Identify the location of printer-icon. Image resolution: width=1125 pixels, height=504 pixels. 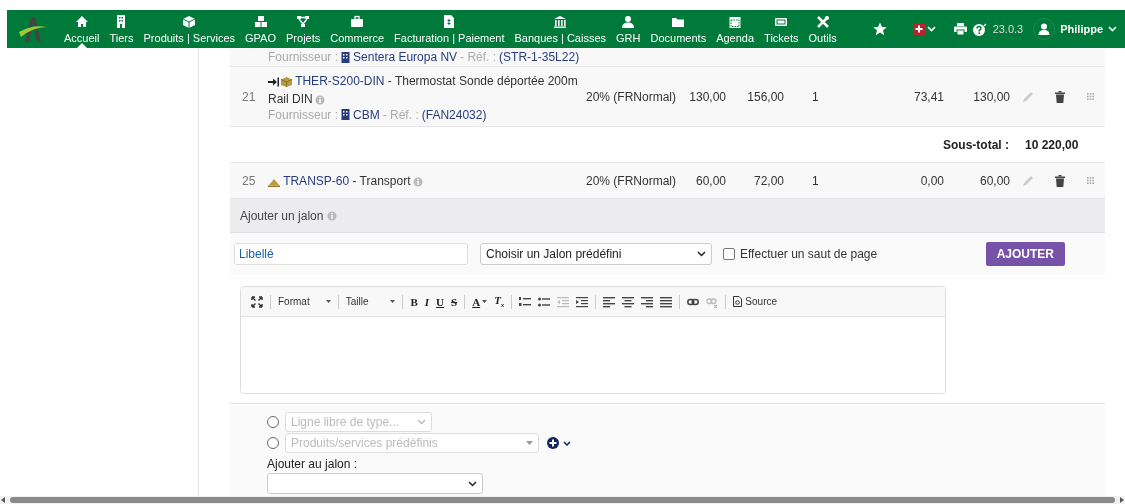
(960, 29).